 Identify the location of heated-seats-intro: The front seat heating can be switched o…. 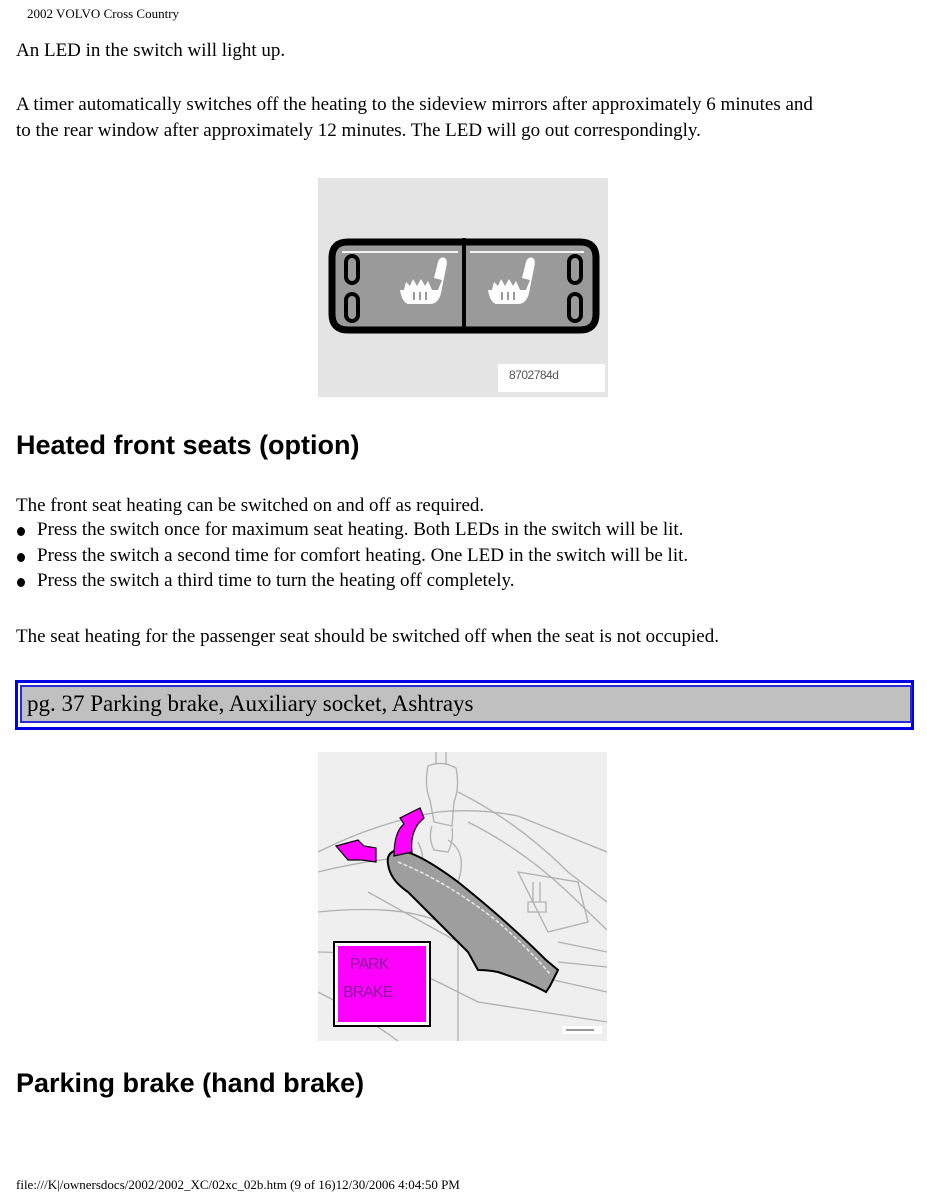
(250, 505).